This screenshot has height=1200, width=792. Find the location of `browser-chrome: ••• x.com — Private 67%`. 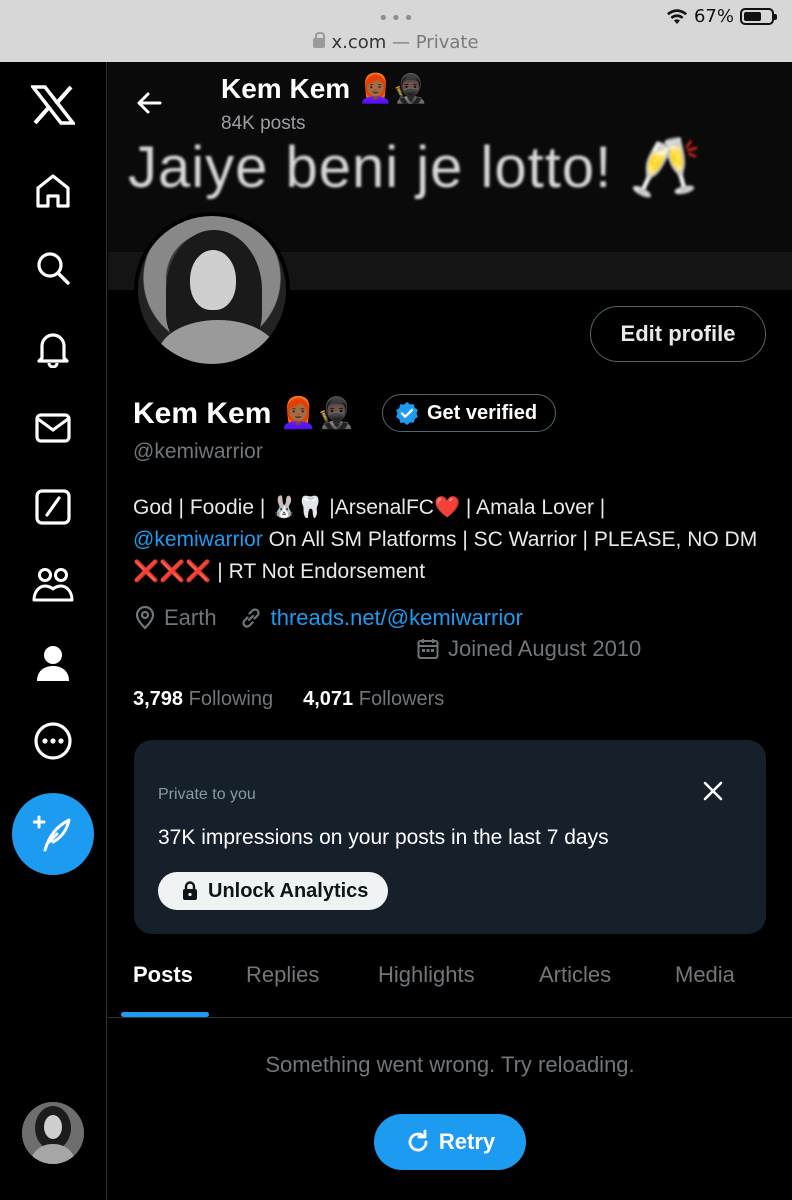

browser-chrome: ••• x.com — Private 67% is located at coordinates (396, 31).